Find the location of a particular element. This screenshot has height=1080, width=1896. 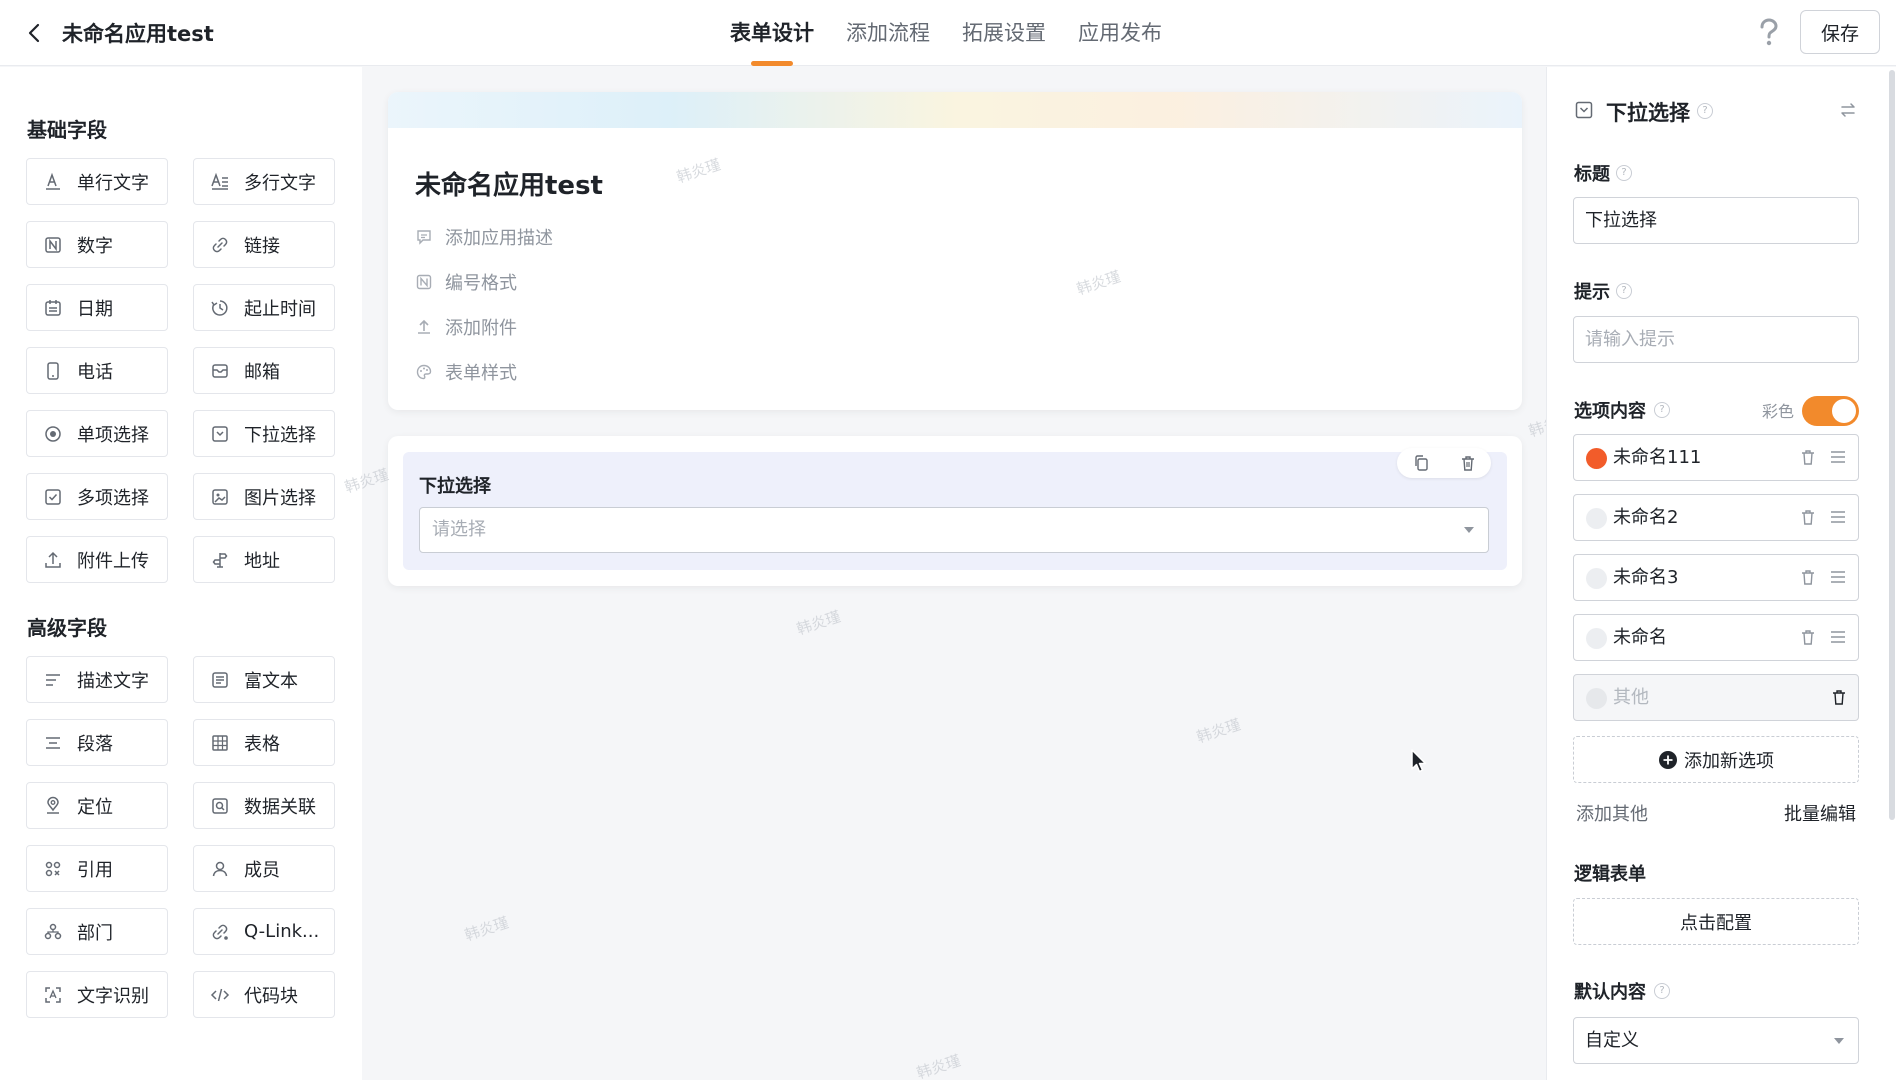

dropdown-field-selected: 下拉选择 请选择 is located at coordinates (955, 509).